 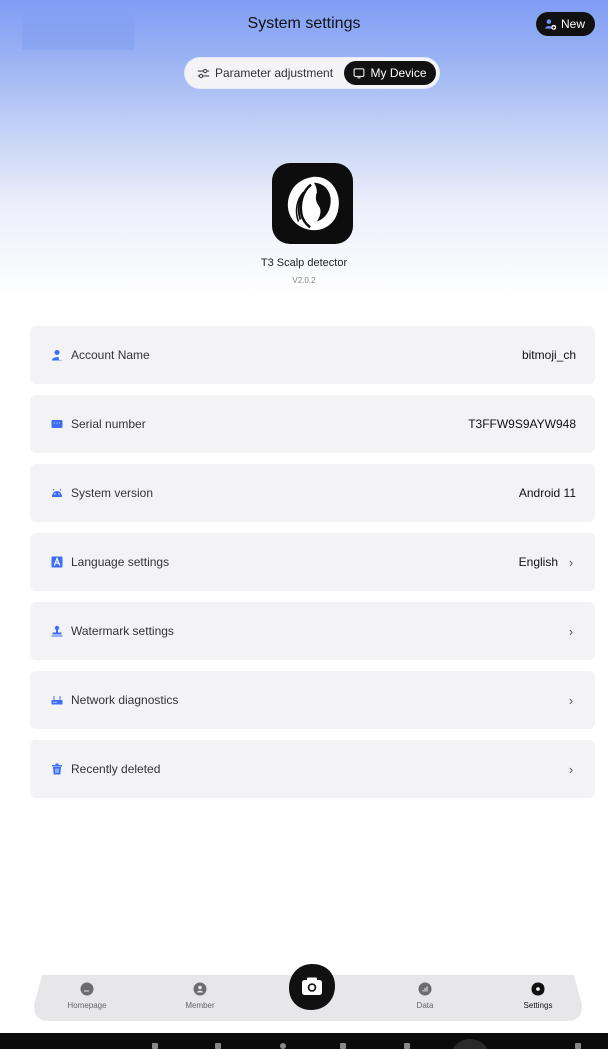 I want to click on language-settings-label: Language settings, so click(x=120, y=562).